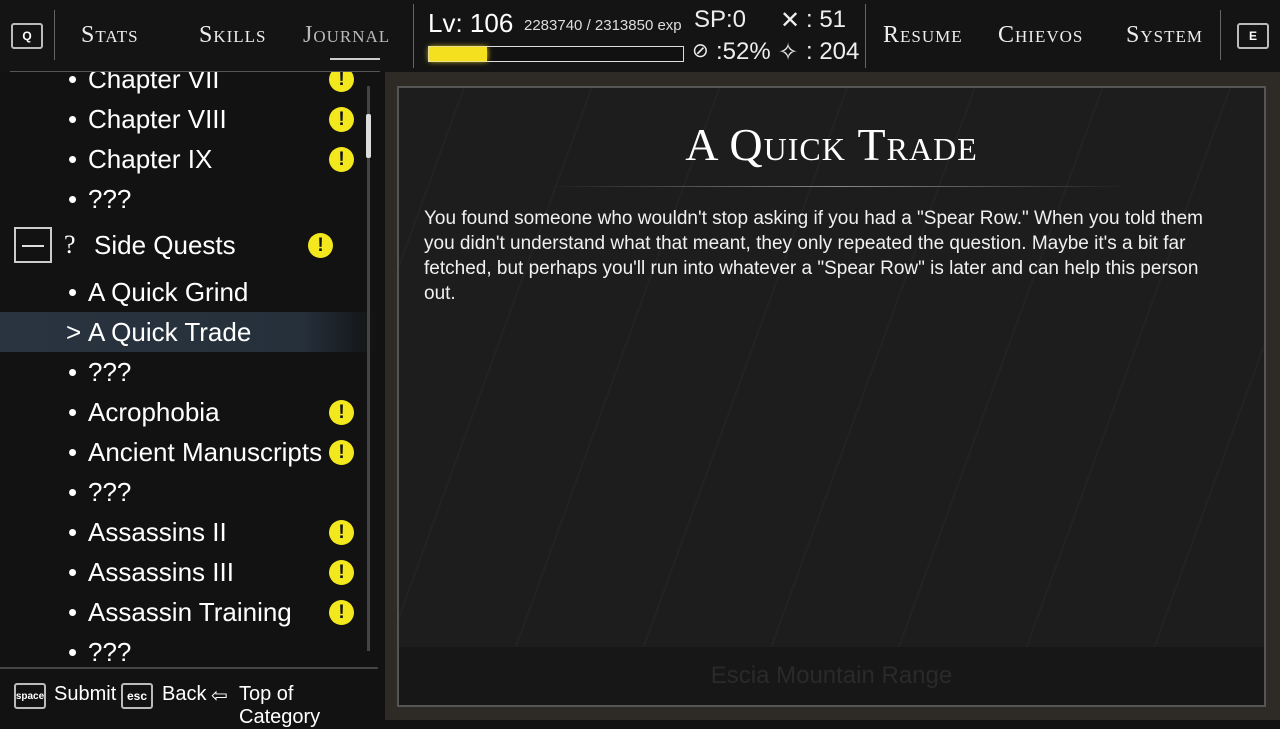 The height and width of the screenshot is (729, 1280). Describe the element at coordinates (833, 51) in the screenshot. I see `figure-value: : 204` at that location.